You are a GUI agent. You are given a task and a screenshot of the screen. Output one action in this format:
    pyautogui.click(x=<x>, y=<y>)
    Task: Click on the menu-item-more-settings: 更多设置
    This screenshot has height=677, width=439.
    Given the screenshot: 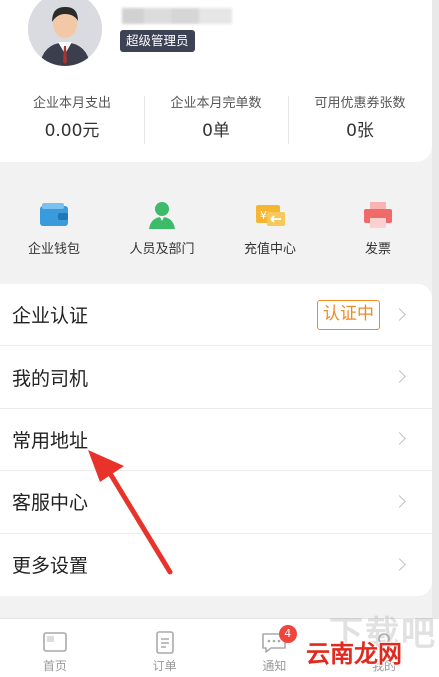 What is the action you would take?
    pyautogui.click(x=216, y=565)
    